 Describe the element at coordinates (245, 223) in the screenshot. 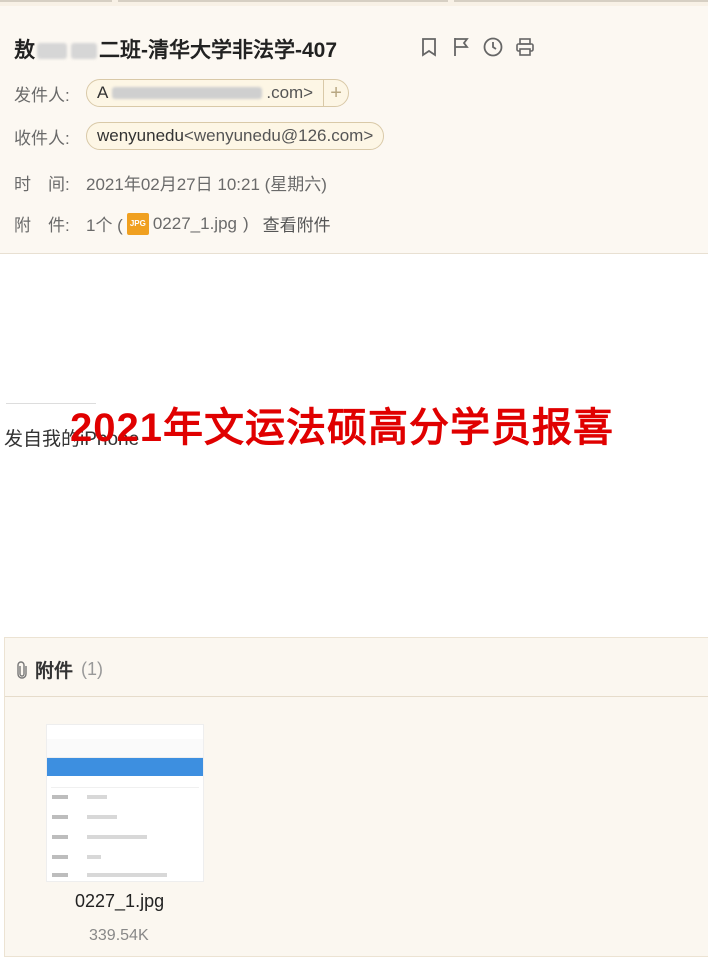

I see `attachment-close-paren: )` at that location.